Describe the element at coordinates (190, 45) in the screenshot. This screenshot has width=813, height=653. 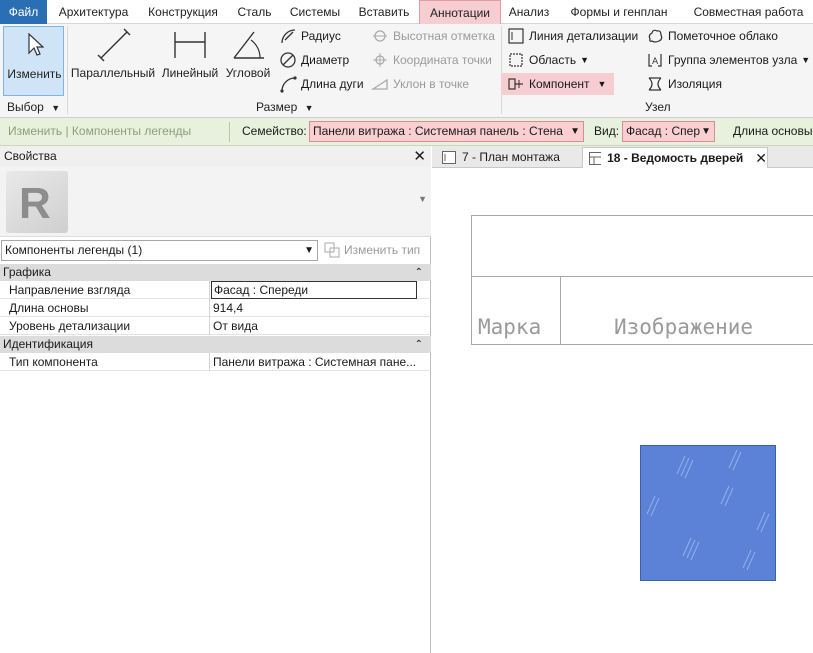
I see `linear-dimension-icon` at that location.